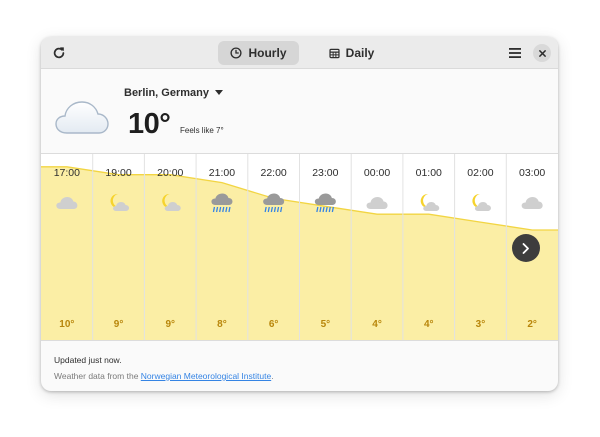  What do you see at coordinates (274, 324) in the screenshot?
I see `temperature-label: 6°` at bounding box center [274, 324].